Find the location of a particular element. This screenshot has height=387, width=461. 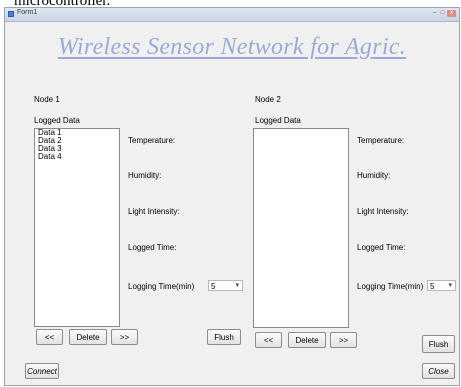

node2-label: Node 2 is located at coordinates (268, 99).